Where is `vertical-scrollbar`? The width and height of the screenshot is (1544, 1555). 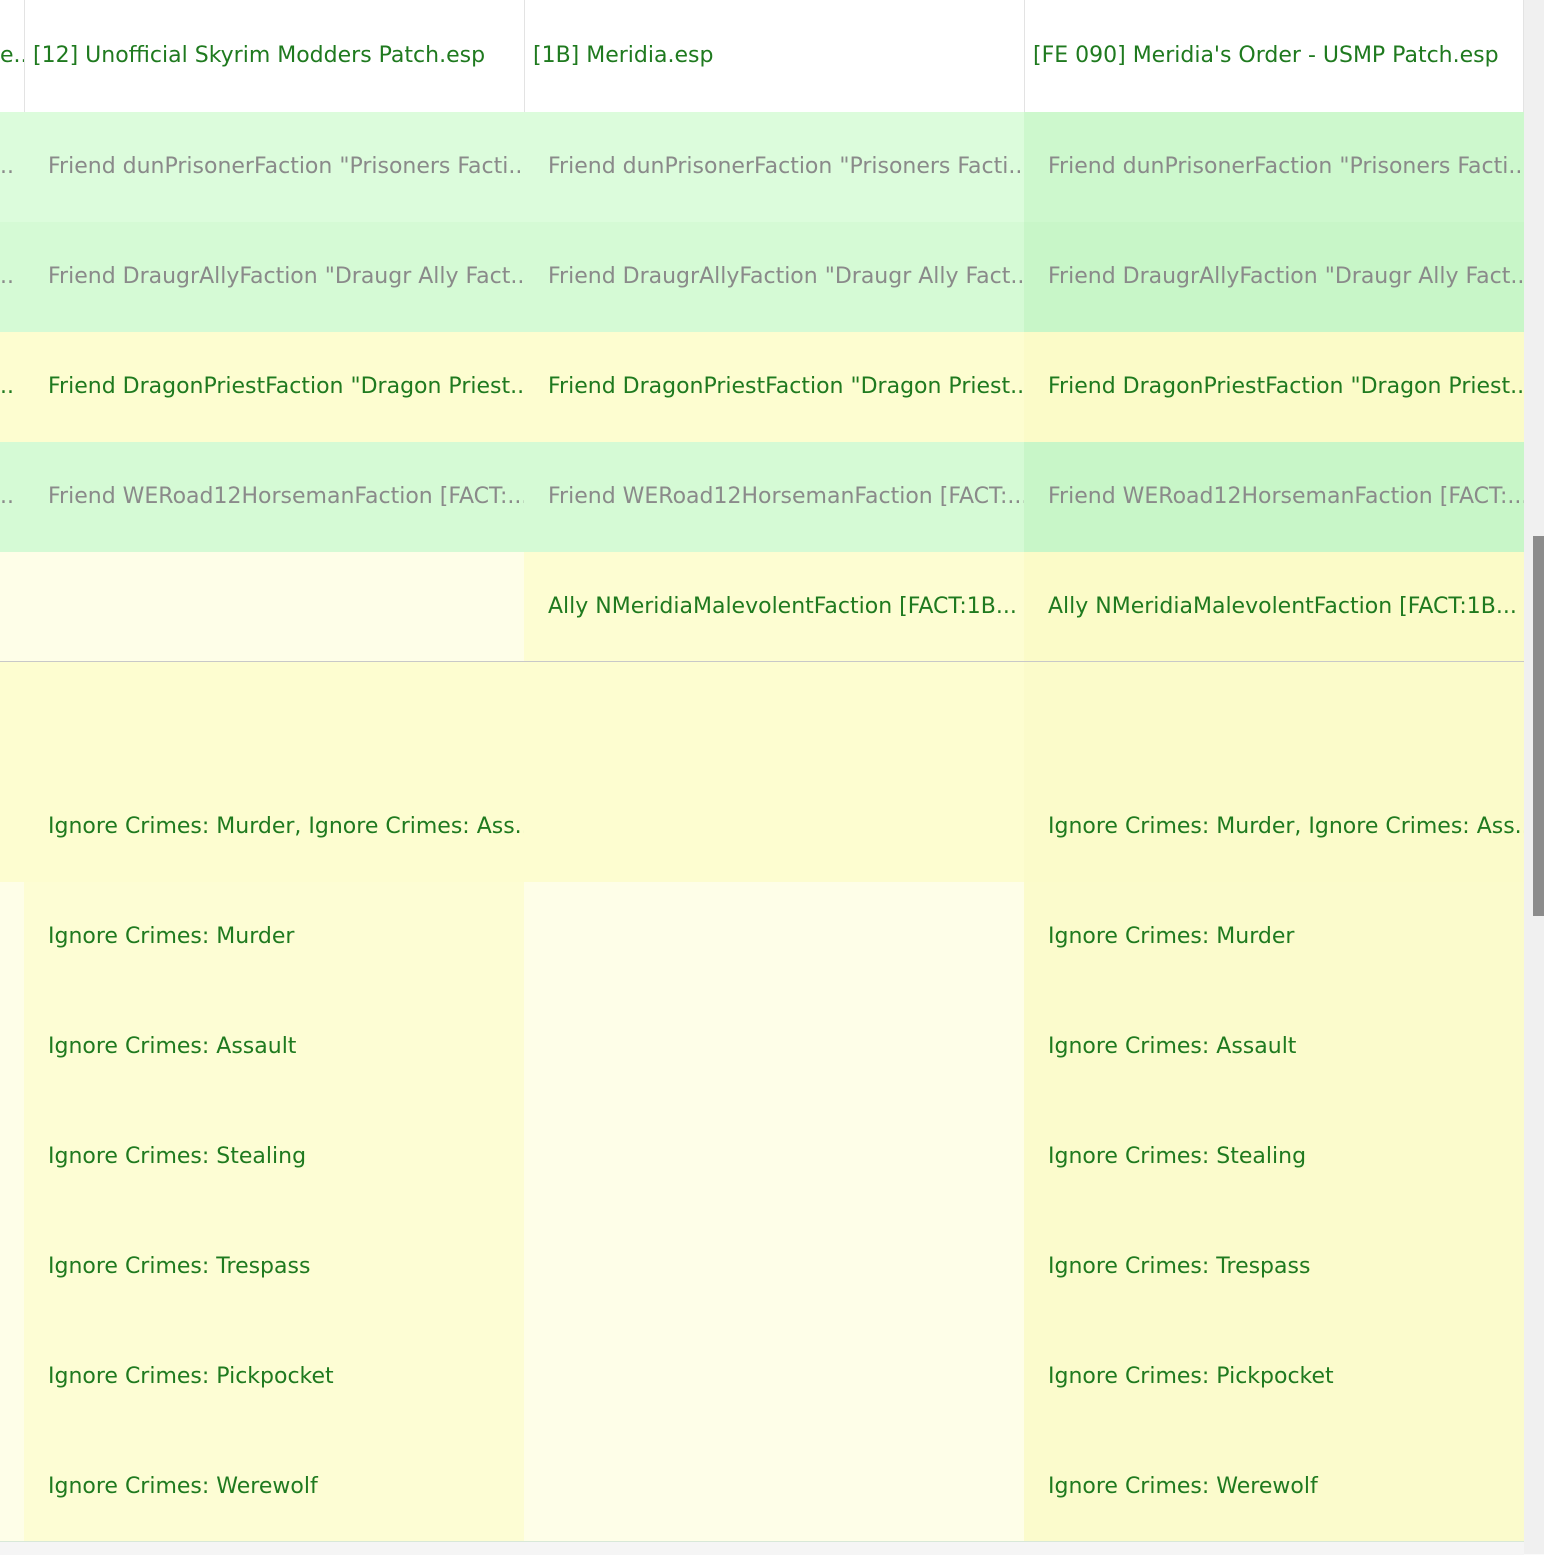
vertical-scrollbar is located at coordinates (1534, 777).